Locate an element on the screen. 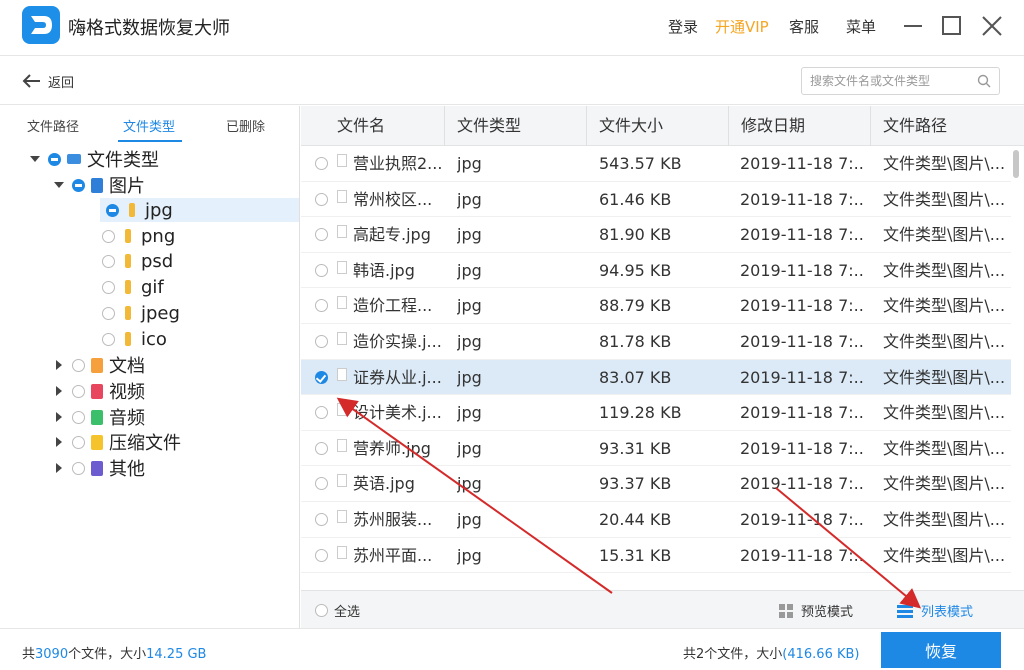 This screenshot has height=670, width=1024. tab-deleted: 已删除 is located at coordinates (245, 125).